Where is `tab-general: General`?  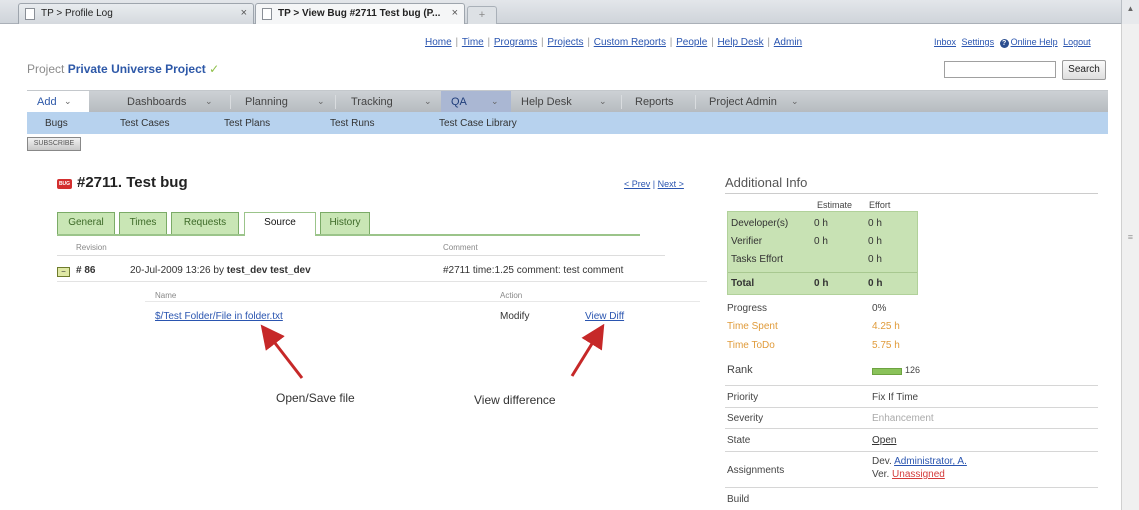
tab-general: General is located at coordinates (86, 223).